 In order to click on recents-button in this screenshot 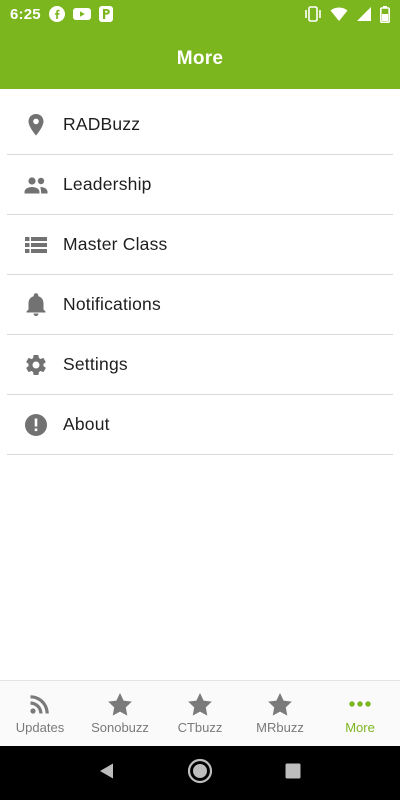, I will do `click(293, 773)`.